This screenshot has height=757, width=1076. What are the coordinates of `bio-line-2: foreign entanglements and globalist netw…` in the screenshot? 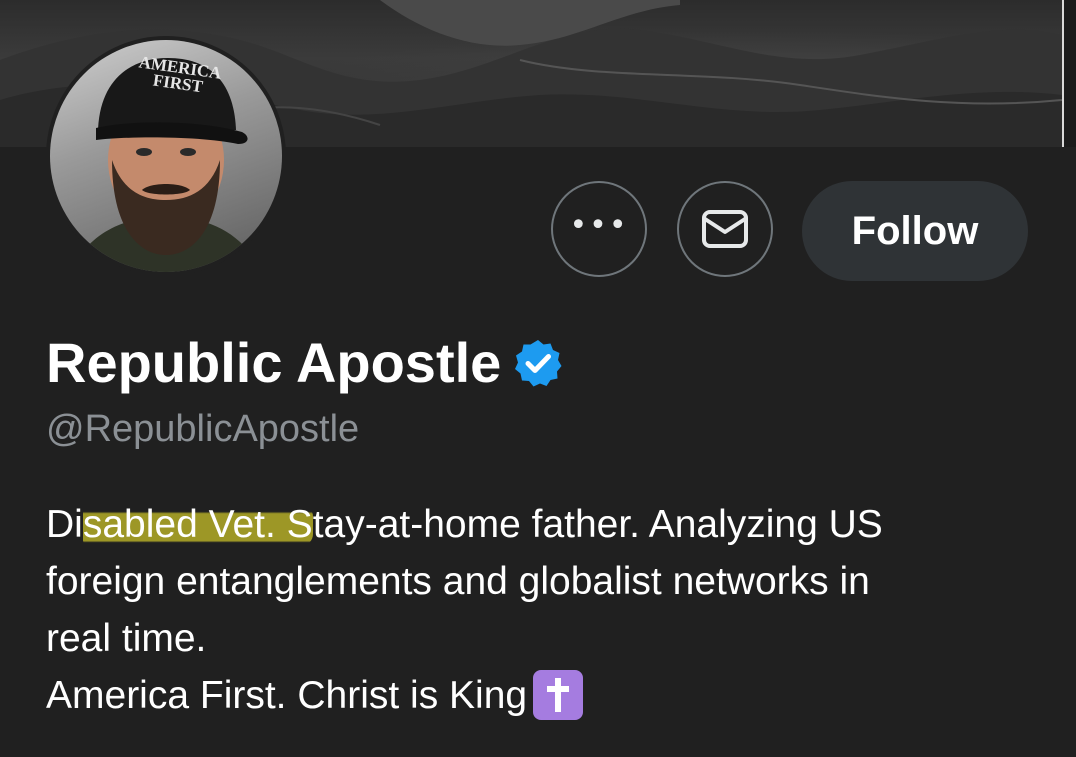 It's located at (458, 581).